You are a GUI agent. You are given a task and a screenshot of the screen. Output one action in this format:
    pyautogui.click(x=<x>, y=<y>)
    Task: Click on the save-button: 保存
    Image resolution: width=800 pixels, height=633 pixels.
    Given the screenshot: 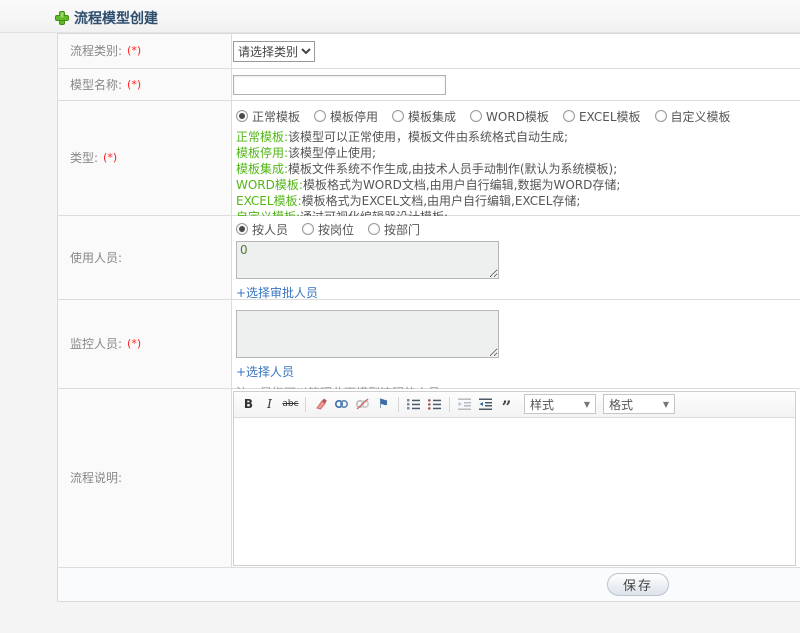 What is the action you would take?
    pyautogui.click(x=638, y=585)
    